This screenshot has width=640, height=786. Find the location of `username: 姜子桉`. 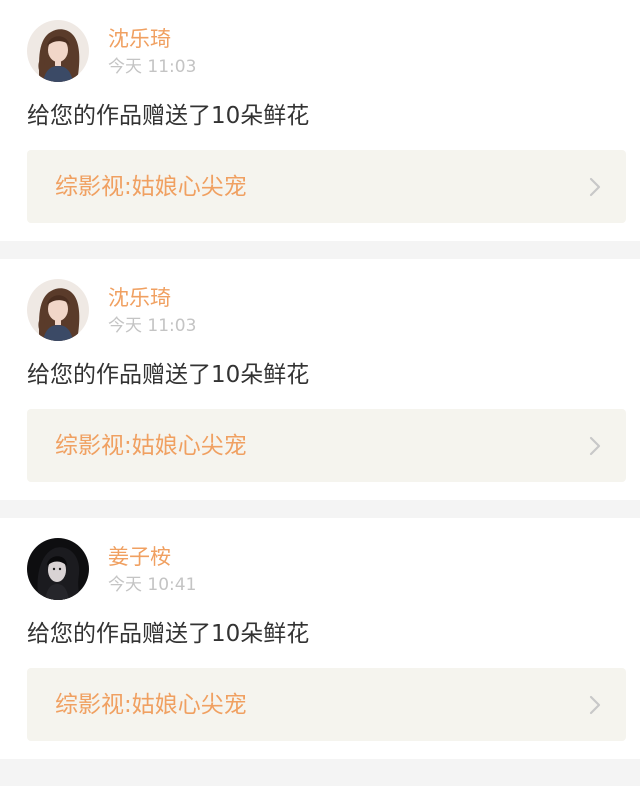

username: 姜子桉 is located at coordinates (139, 557).